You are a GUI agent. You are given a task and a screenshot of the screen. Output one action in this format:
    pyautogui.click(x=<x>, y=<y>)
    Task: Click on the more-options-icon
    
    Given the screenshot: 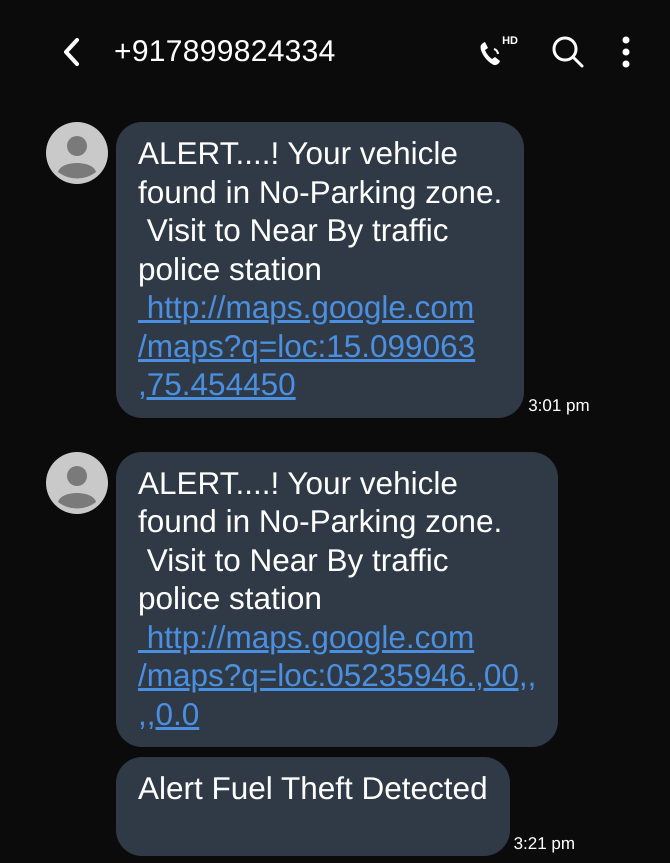 What is the action you would take?
    pyautogui.click(x=626, y=52)
    